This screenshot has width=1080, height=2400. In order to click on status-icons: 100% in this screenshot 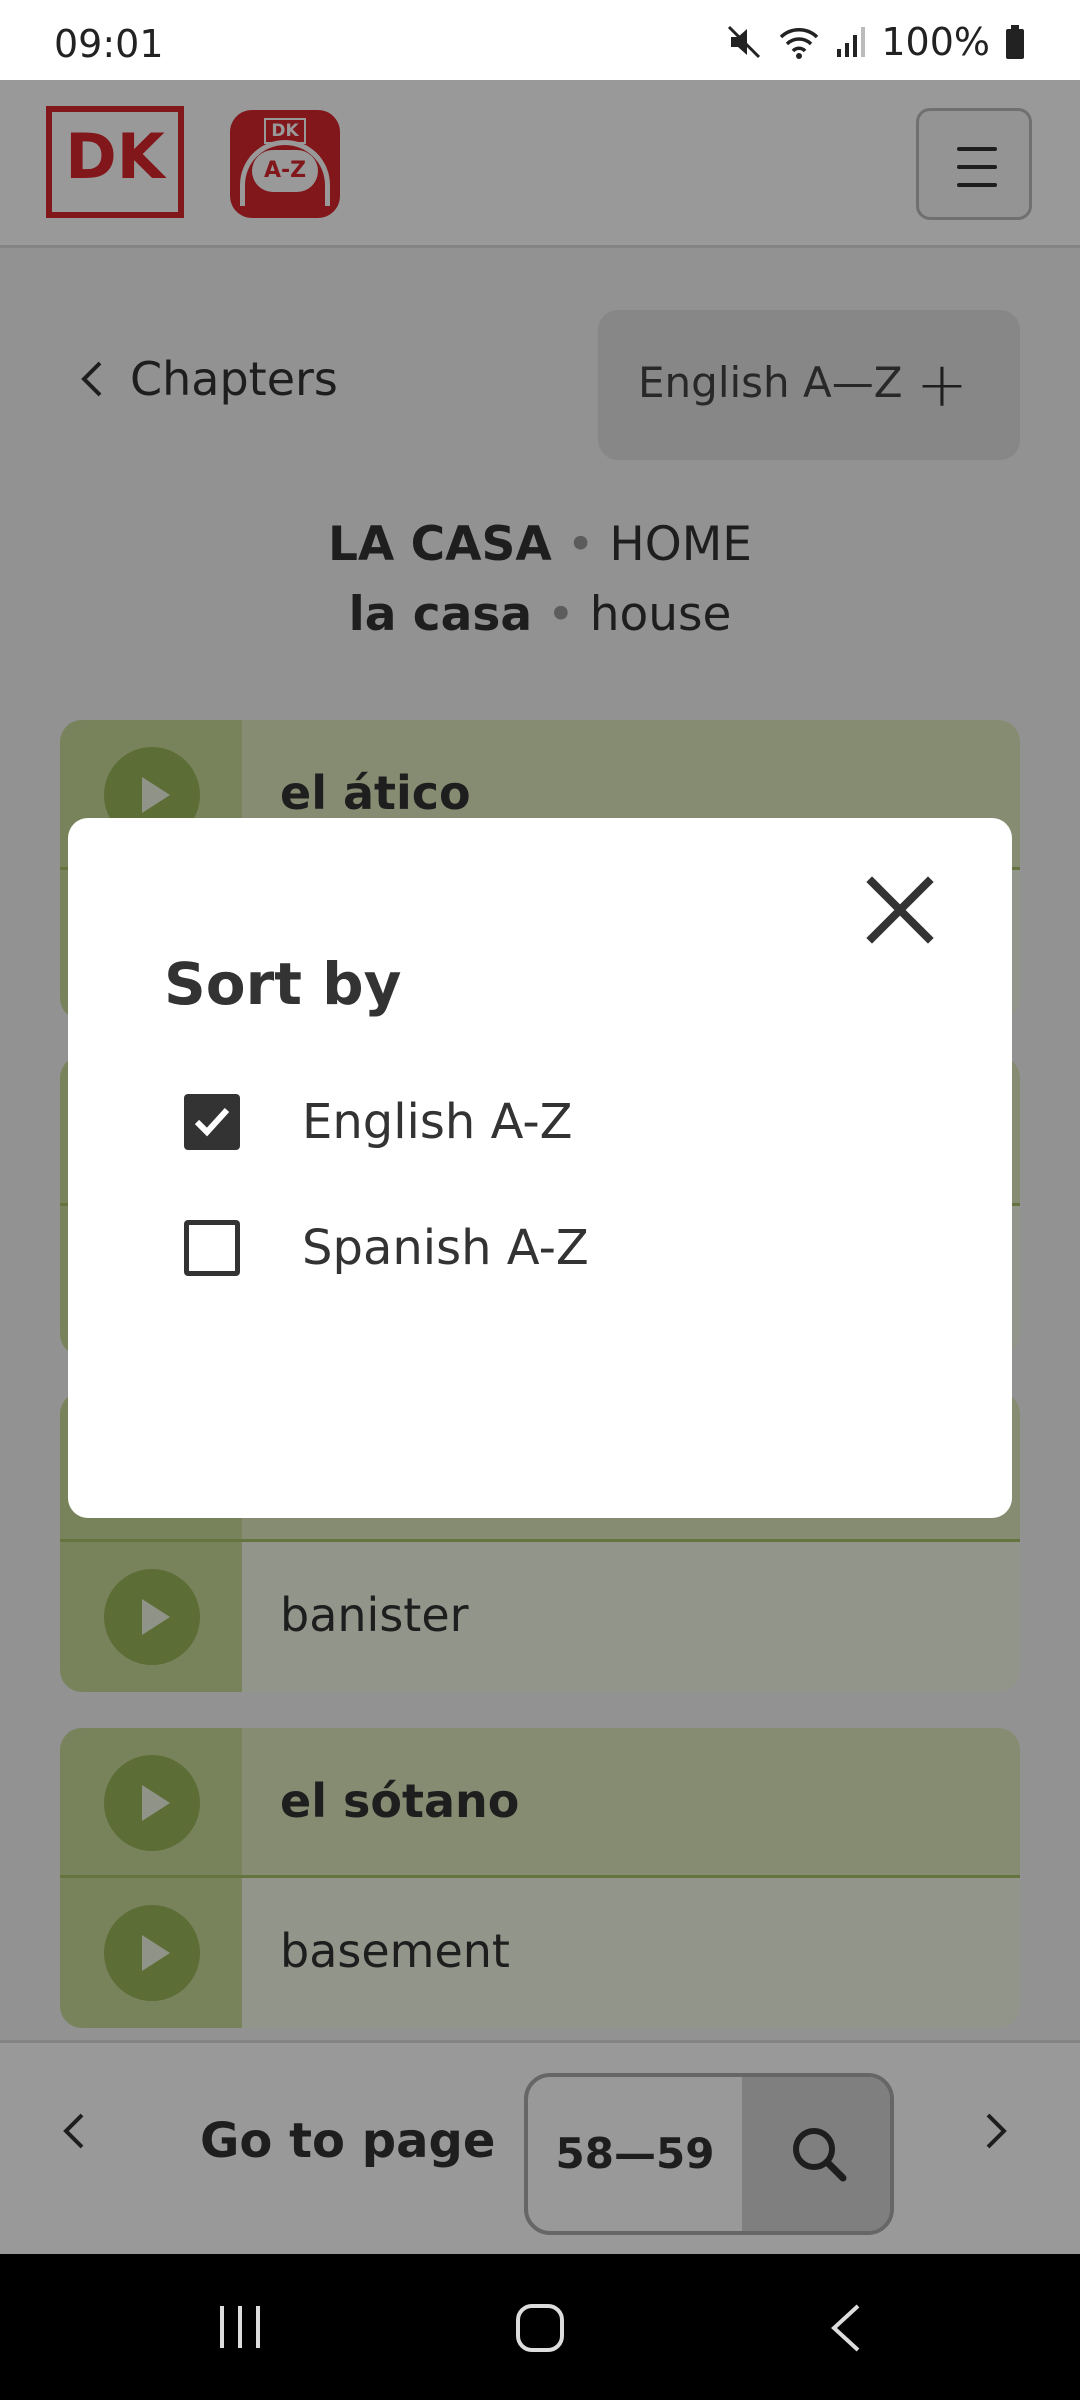, I will do `click(875, 42)`.